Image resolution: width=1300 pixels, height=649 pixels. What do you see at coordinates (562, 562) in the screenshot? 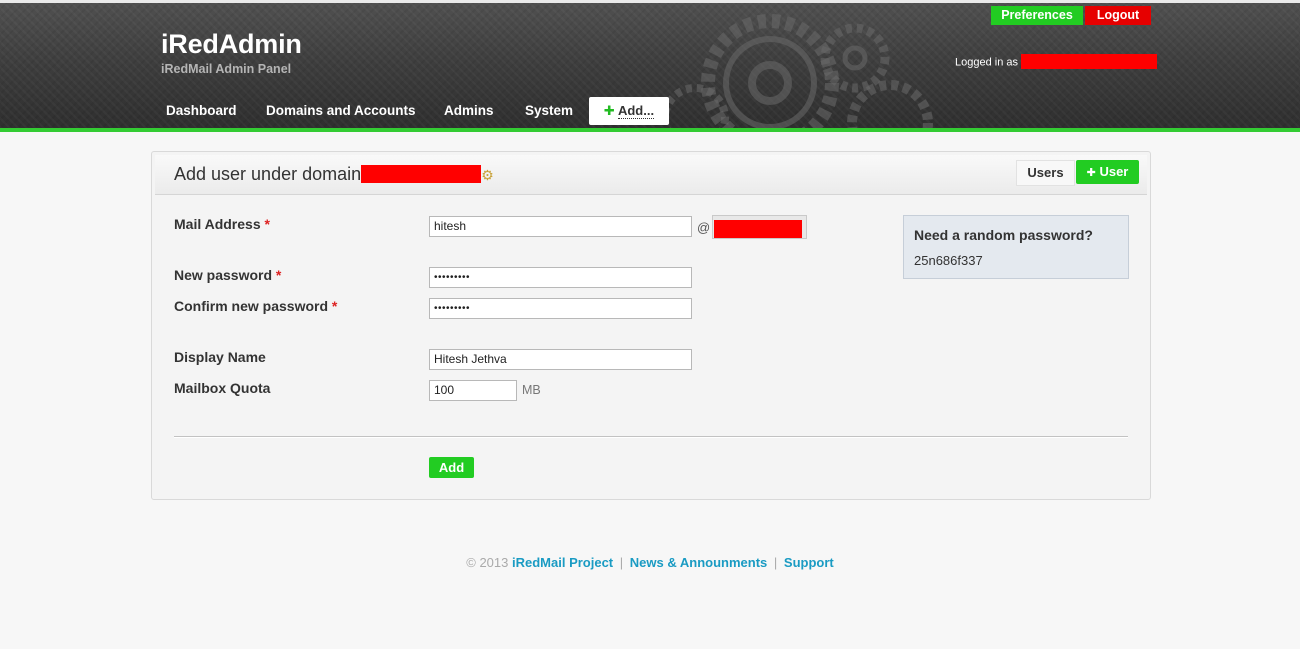
I see `footer-project-link: iRedMail Project` at bounding box center [562, 562].